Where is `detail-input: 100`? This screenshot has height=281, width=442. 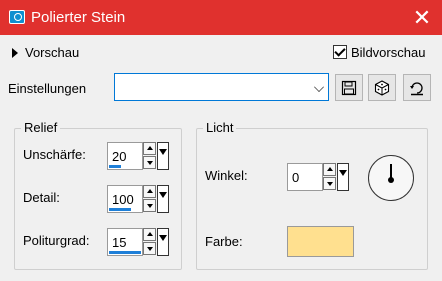
detail-input: 100 is located at coordinates (125, 199).